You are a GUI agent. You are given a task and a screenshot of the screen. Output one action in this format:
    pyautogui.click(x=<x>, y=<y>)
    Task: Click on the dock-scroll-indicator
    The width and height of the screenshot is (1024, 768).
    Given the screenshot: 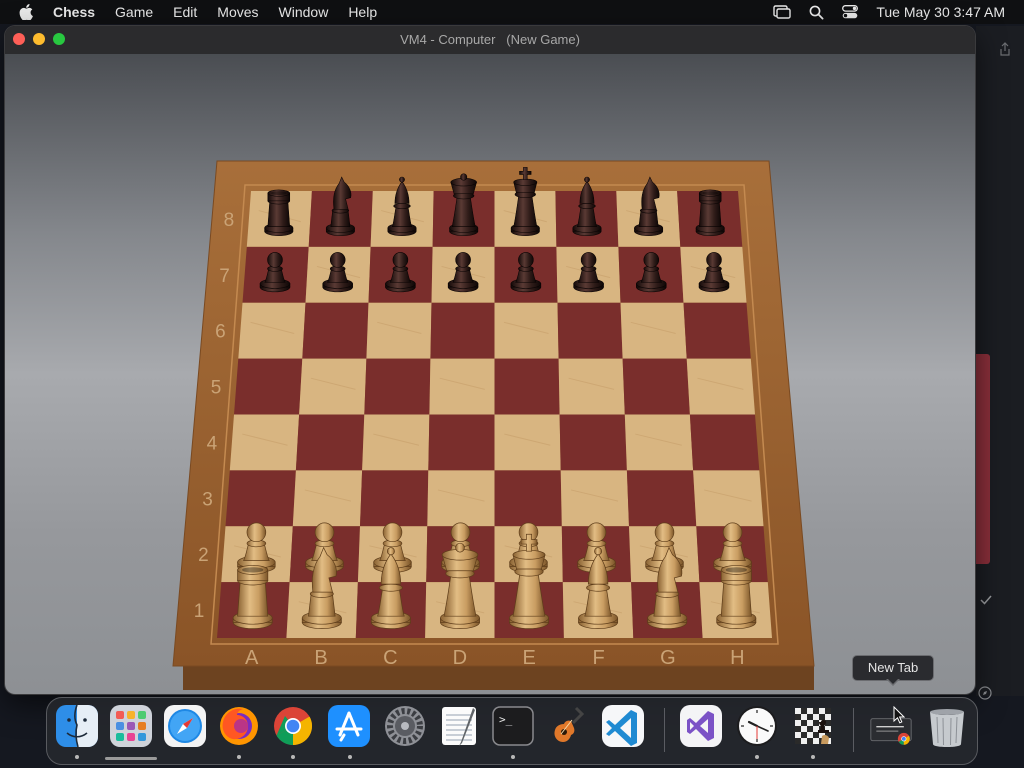 What is the action you would take?
    pyautogui.click(x=131, y=758)
    